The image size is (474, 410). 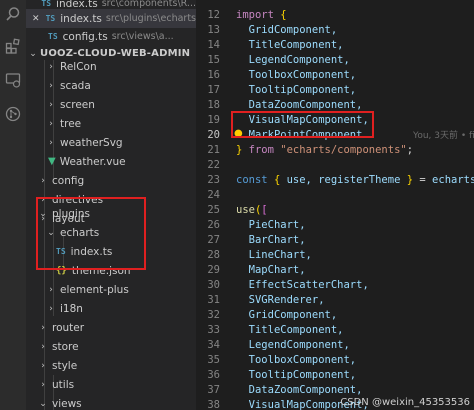 What do you see at coordinates (111, 104) in the screenshot?
I see `tree-folder: › screen` at bounding box center [111, 104].